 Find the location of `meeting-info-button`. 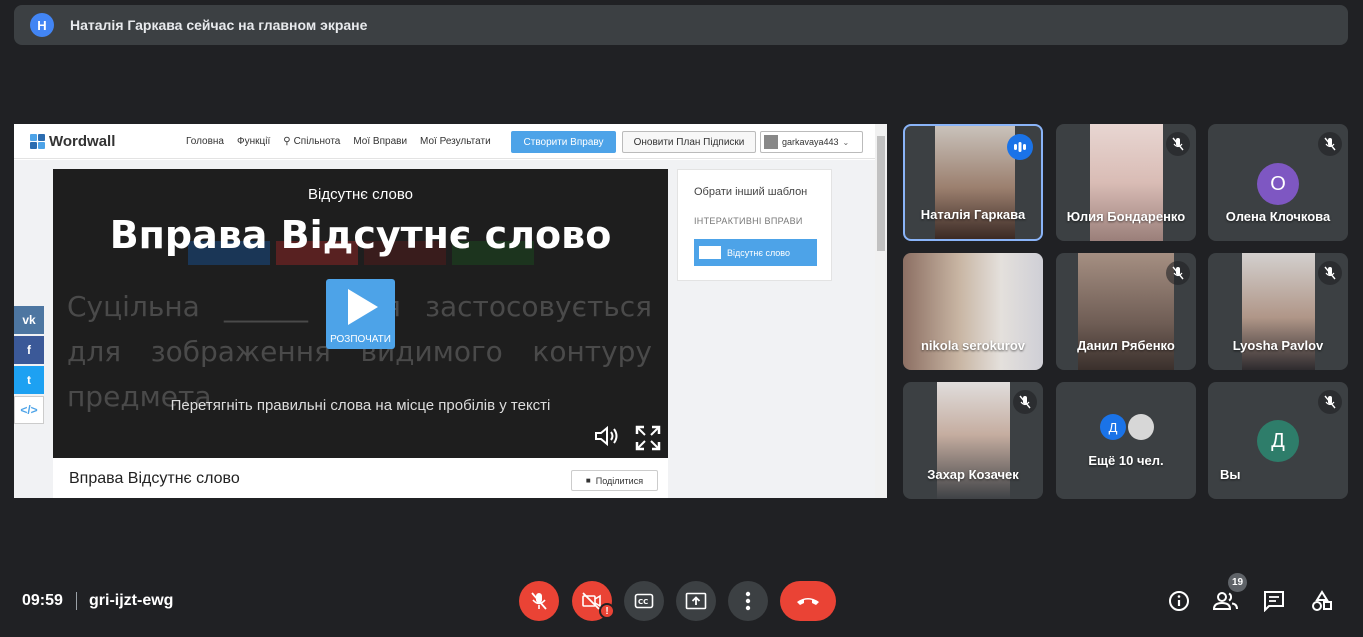

meeting-info-button is located at coordinates (1179, 601).